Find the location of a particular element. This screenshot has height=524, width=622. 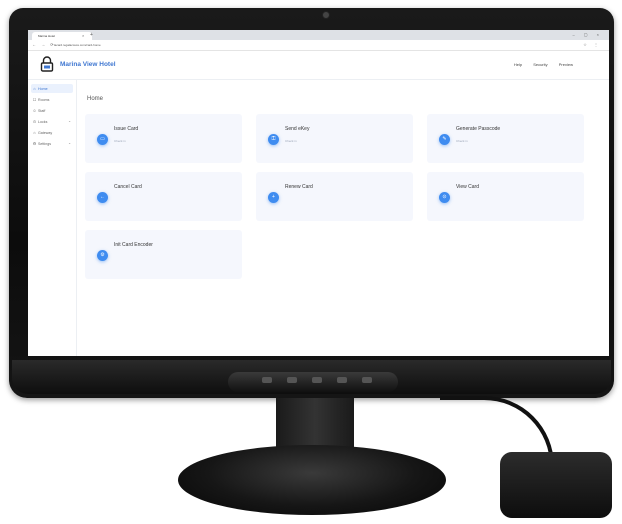

header-link-preview: Preview is located at coordinates (566, 64).